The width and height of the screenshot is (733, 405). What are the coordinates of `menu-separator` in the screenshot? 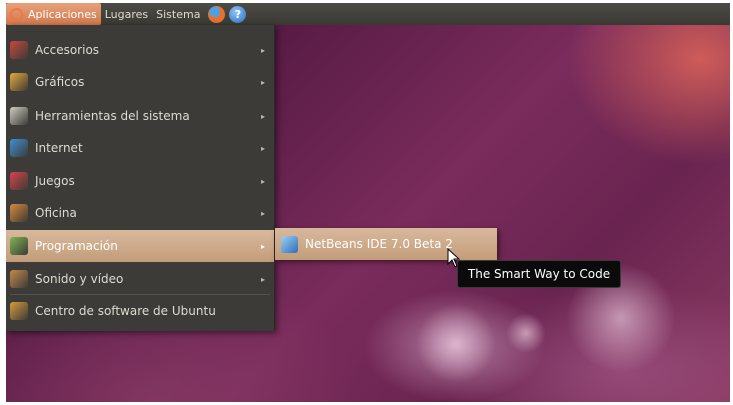 It's located at (140, 294).